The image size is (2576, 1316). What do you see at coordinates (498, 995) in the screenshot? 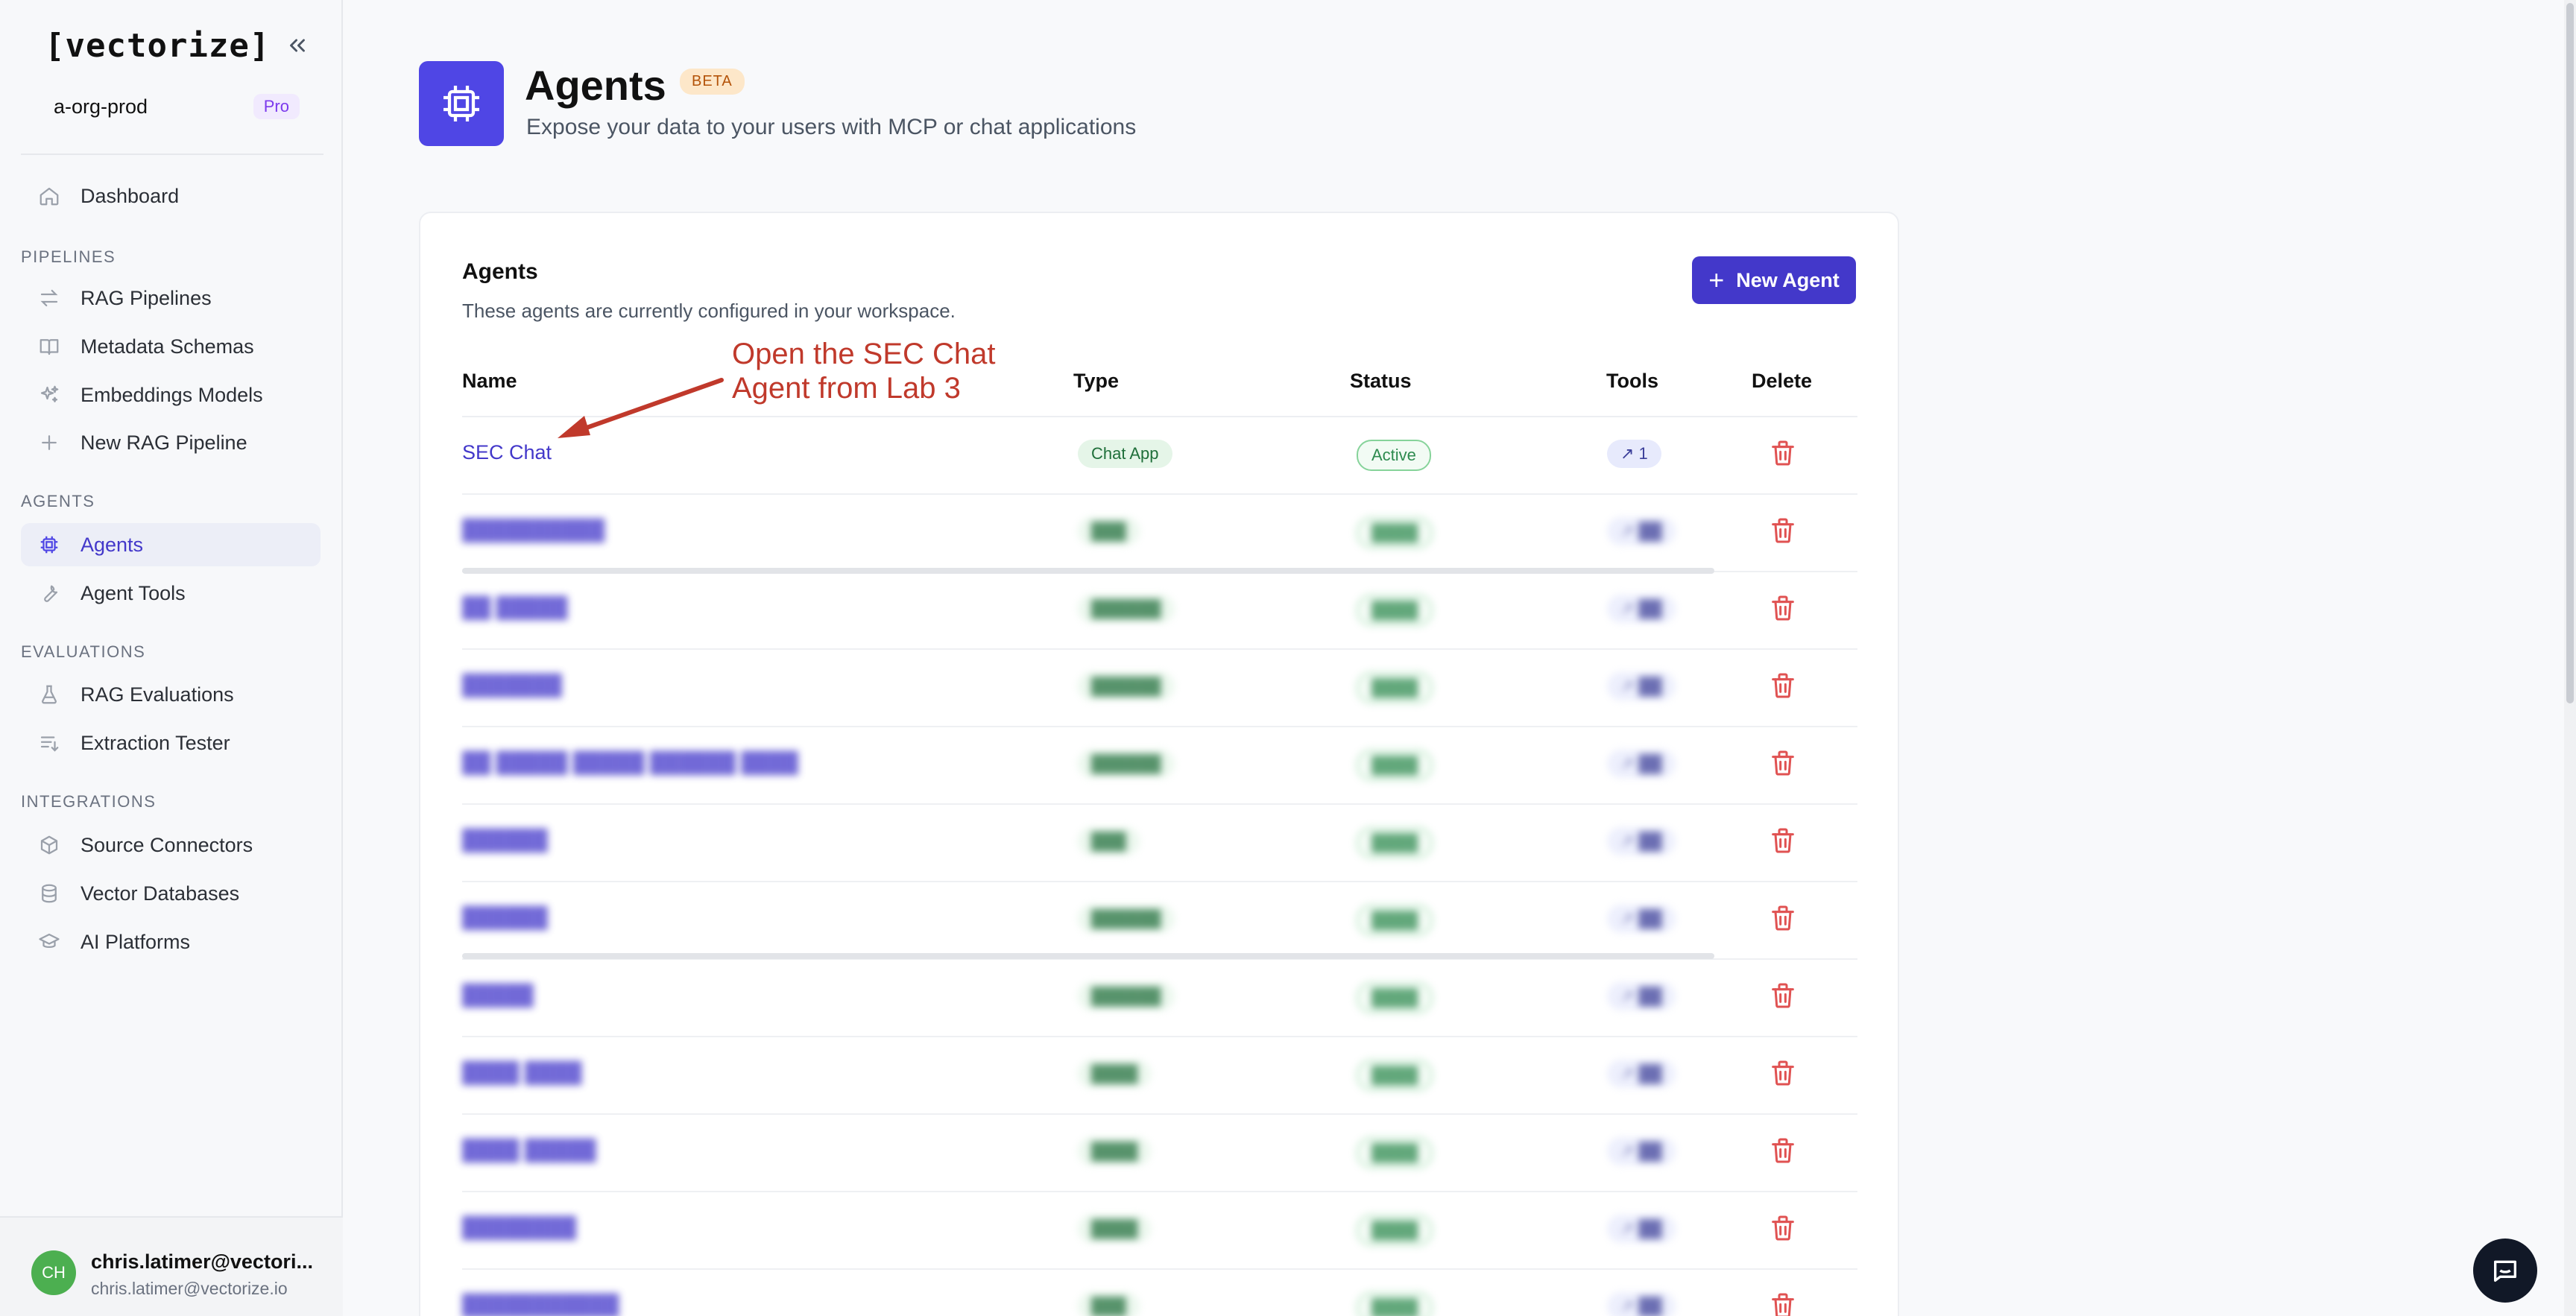
I see `agent-name-link: █████` at bounding box center [498, 995].